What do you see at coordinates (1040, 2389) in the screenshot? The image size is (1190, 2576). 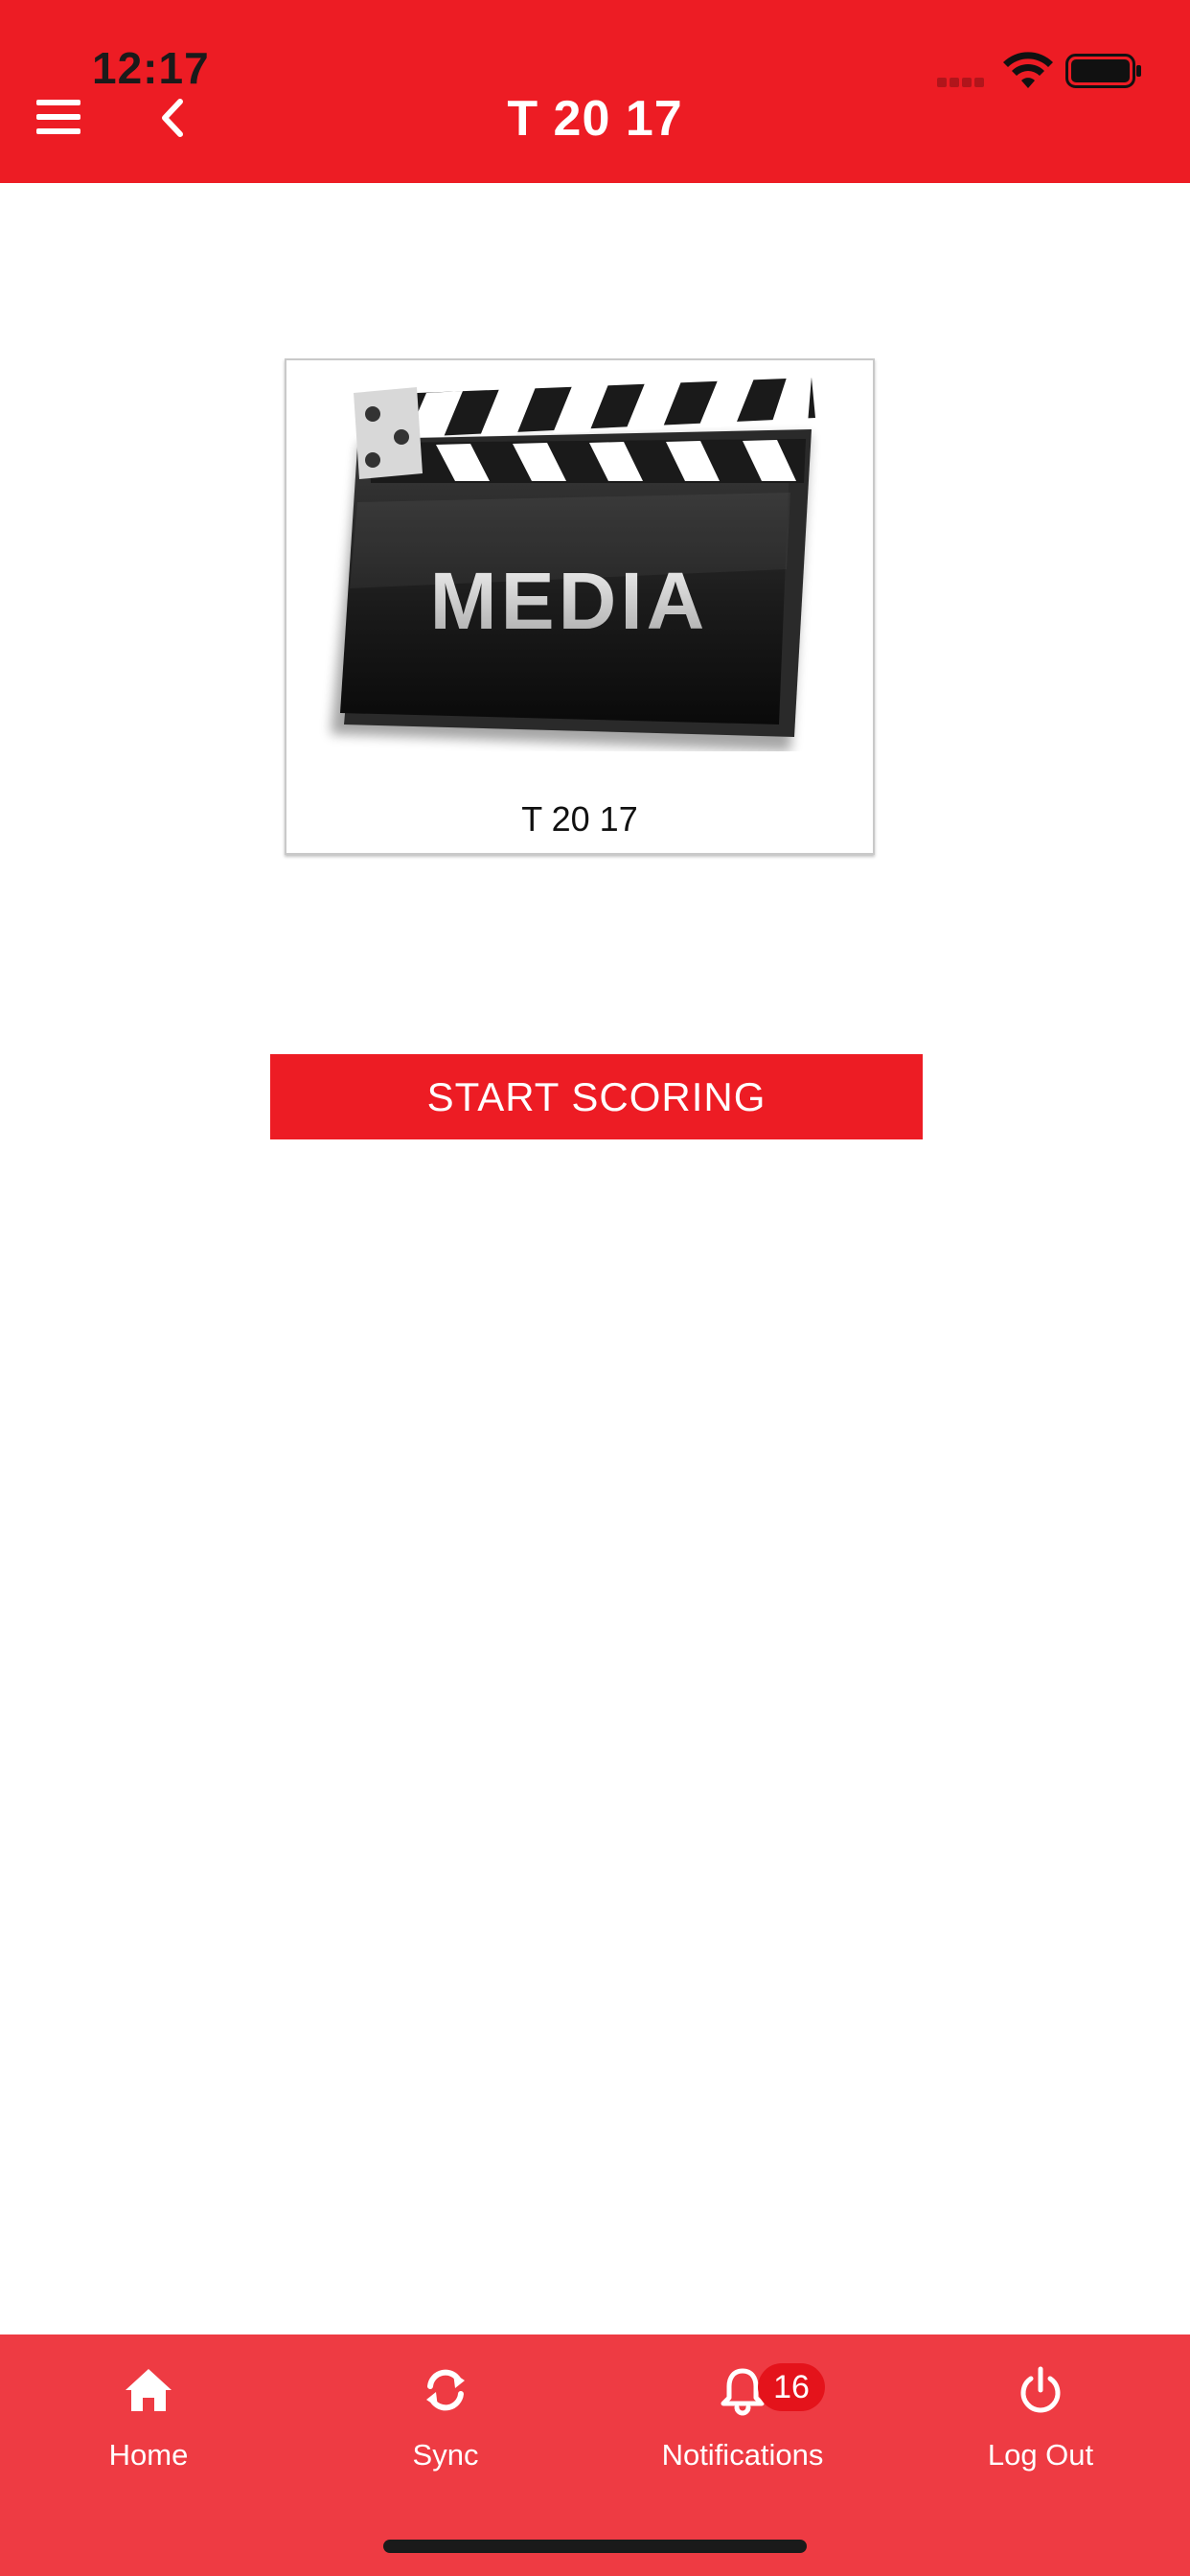 I see `power-icon` at bounding box center [1040, 2389].